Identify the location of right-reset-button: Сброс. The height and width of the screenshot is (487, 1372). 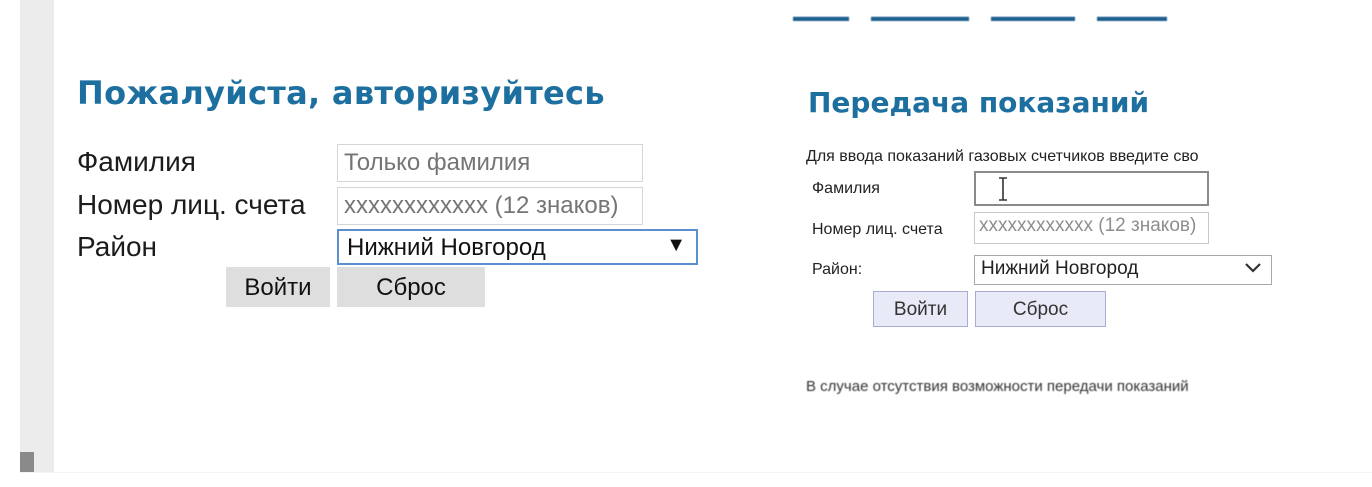
(1040, 309).